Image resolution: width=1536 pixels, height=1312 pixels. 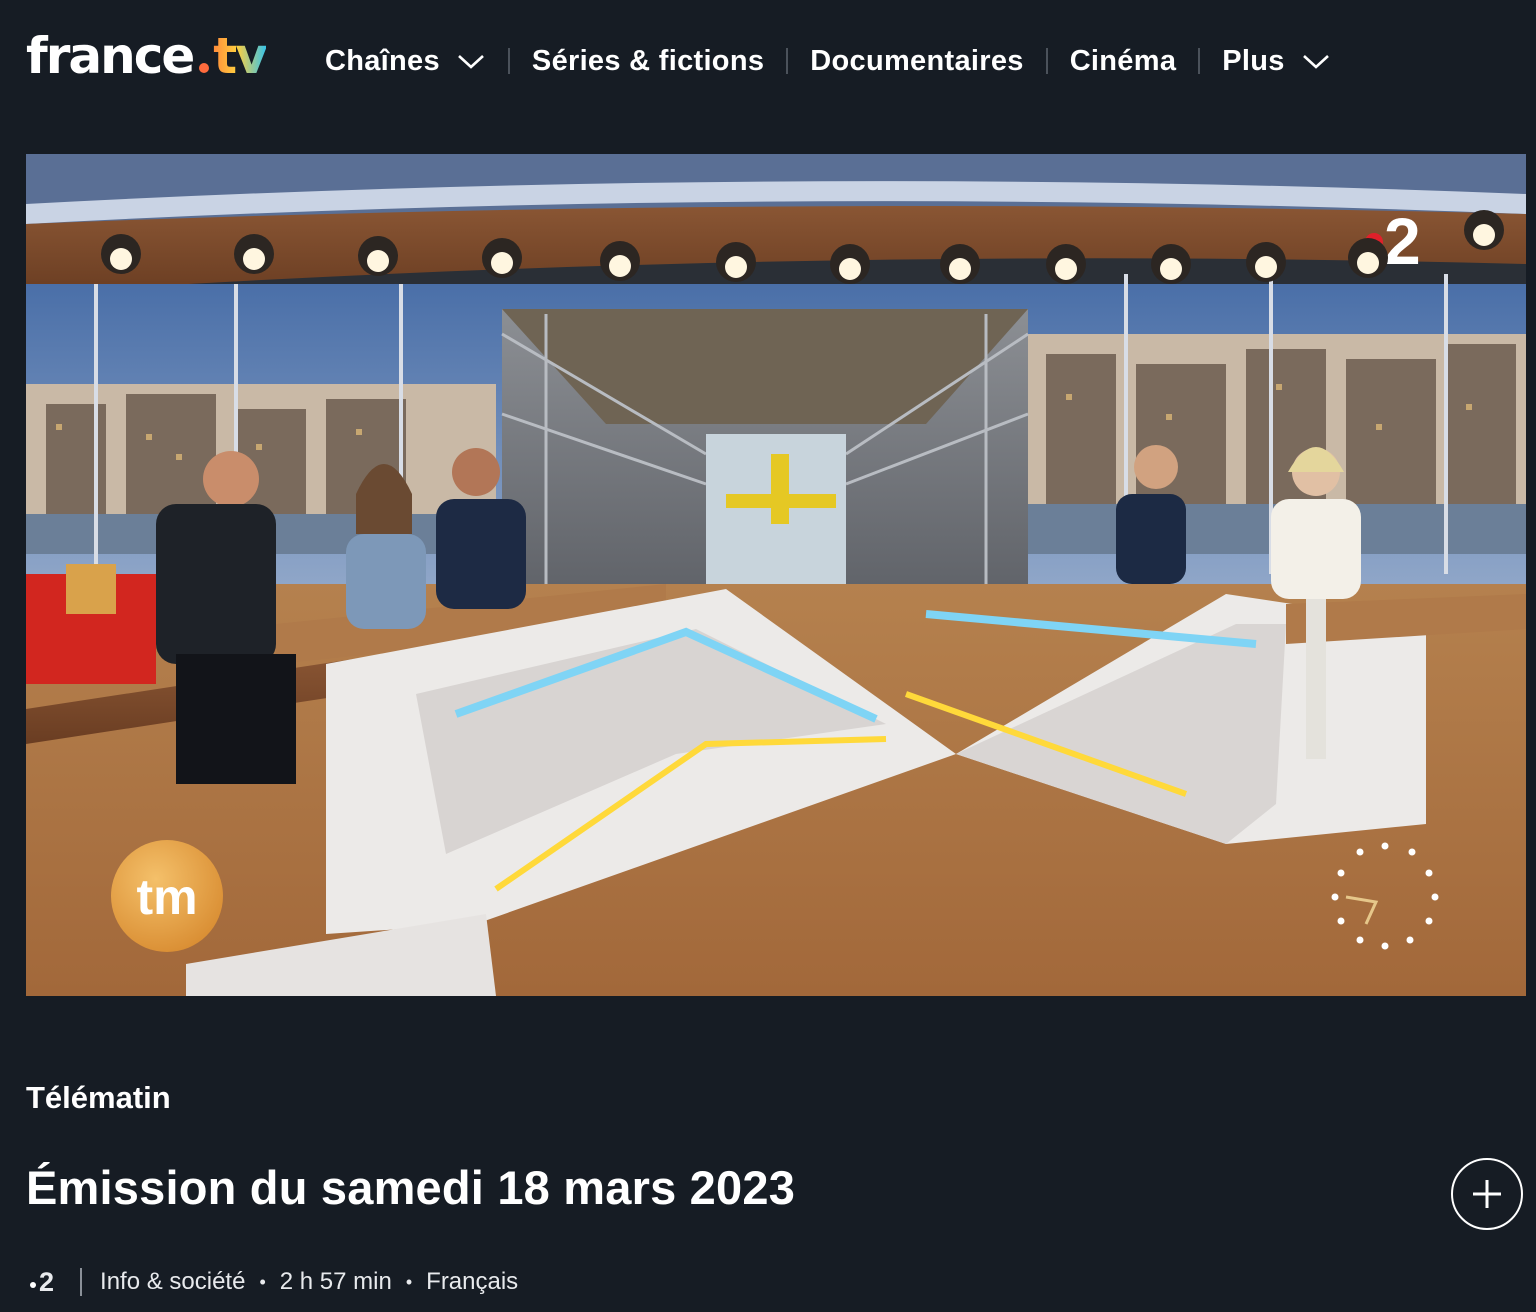 What do you see at coordinates (173, 1281) in the screenshot?
I see `genre-label: Info & société` at bounding box center [173, 1281].